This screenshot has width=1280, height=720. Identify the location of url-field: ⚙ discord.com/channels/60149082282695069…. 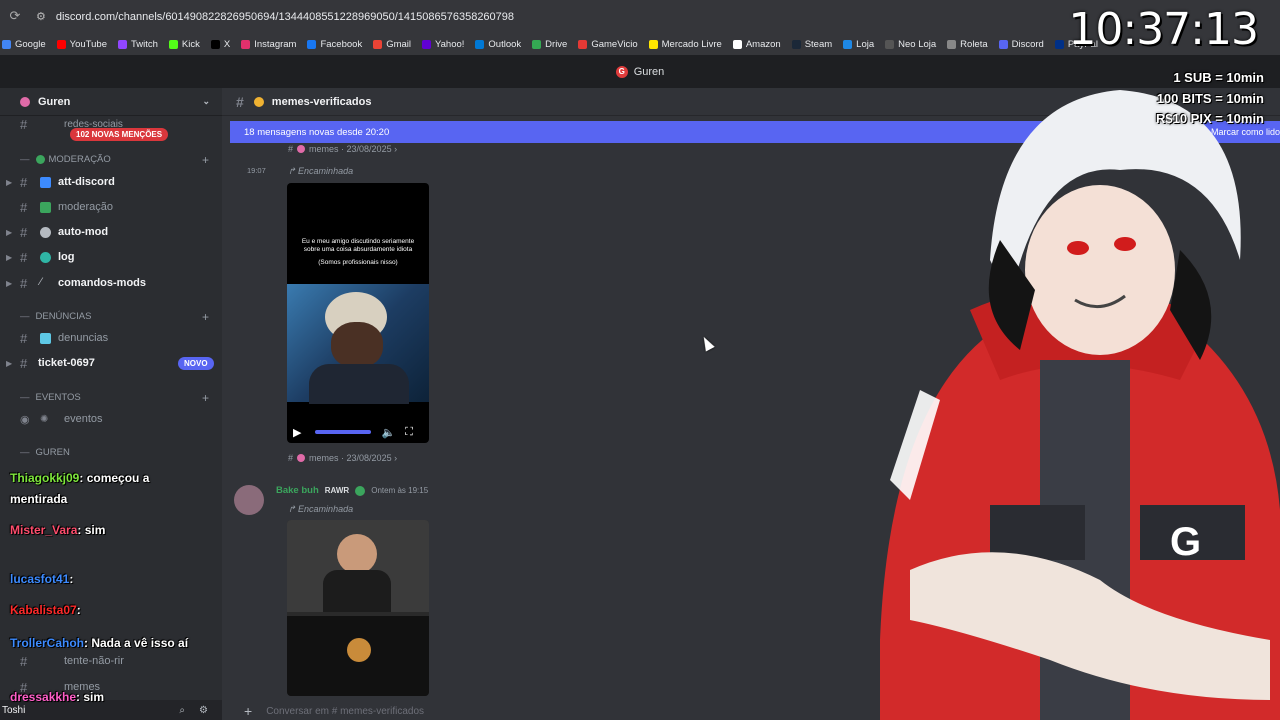
(275, 17).